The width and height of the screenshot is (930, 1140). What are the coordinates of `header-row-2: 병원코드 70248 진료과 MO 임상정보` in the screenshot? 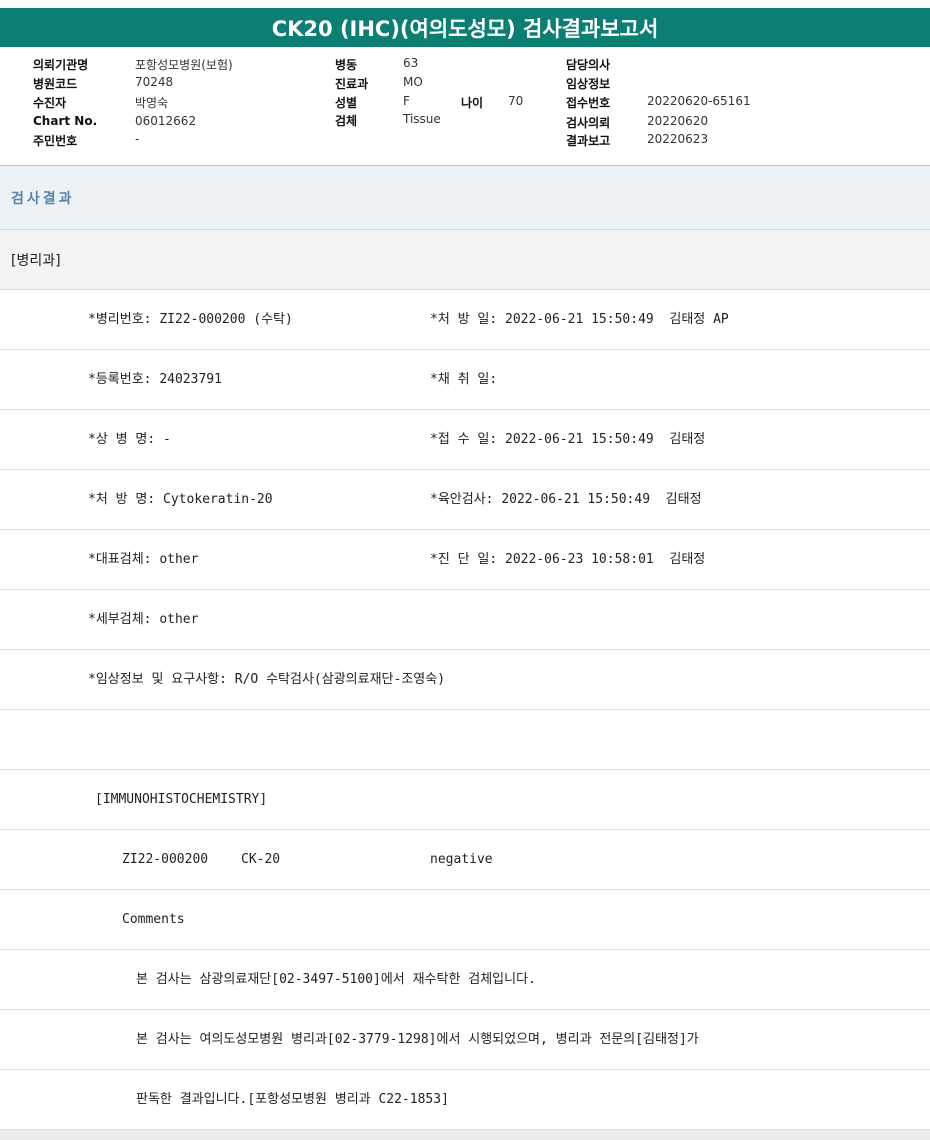 It's located at (465, 84).